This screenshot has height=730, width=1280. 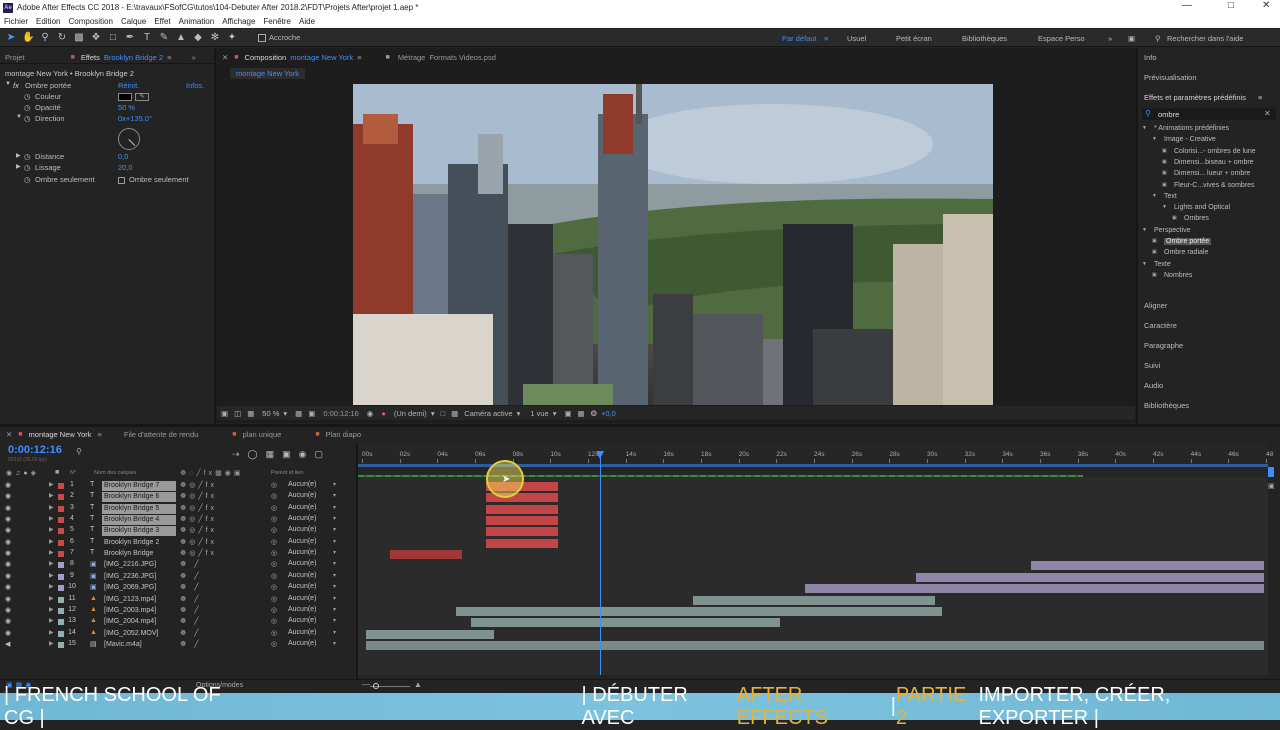 What do you see at coordinates (462, 57) in the screenshot?
I see `footage-tab-name: Formats Videos.psd` at bounding box center [462, 57].